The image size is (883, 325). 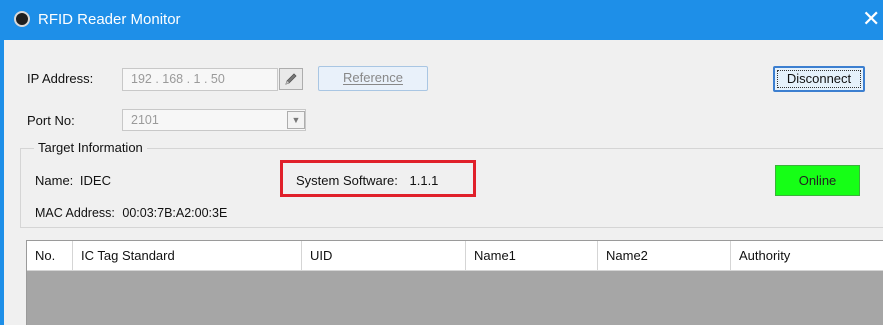 I want to click on reference-button-label: Reference, so click(x=373, y=77).